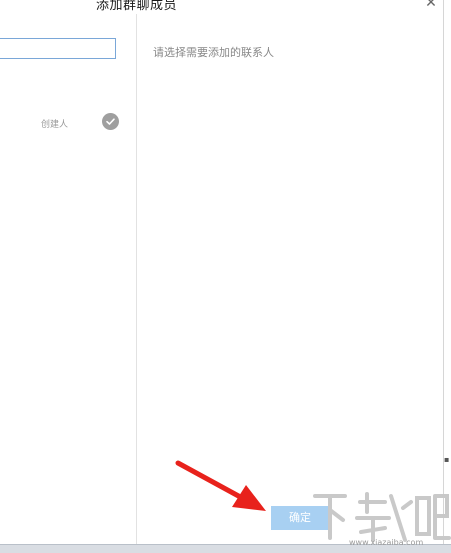 The width and height of the screenshot is (451, 553). What do you see at coordinates (225, 7) in the screenshot?
I see `title-bar: 添加群聊成员 ✕` at bounding box center [225, 7].